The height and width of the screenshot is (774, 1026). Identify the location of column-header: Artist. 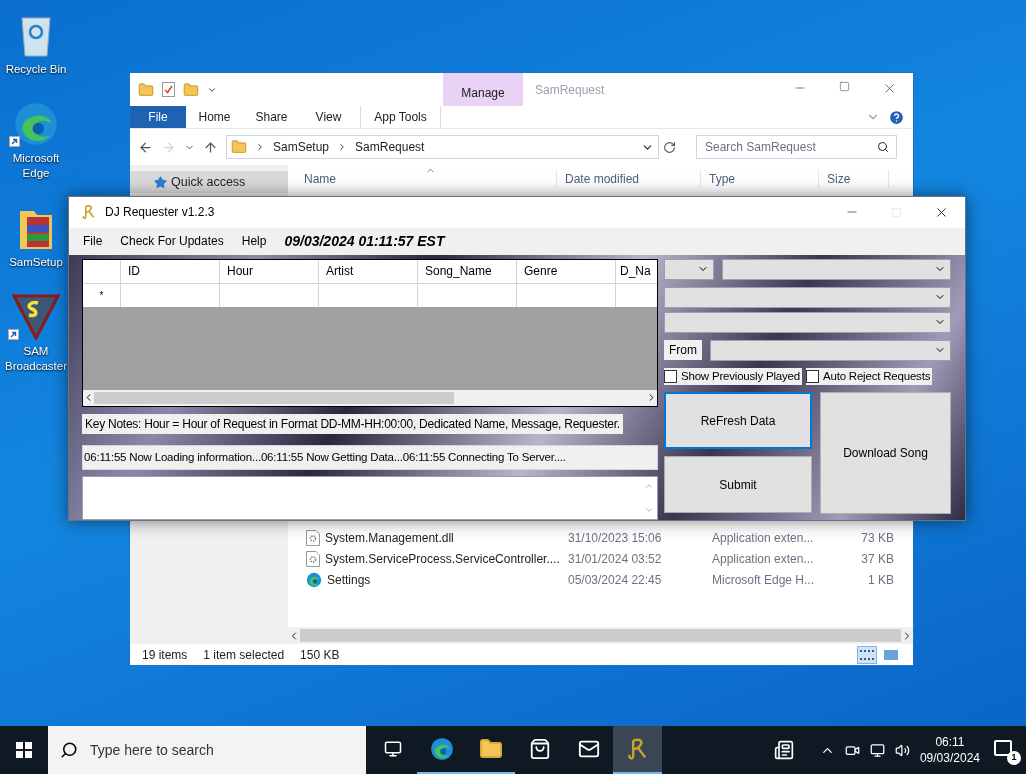
(368, 271).